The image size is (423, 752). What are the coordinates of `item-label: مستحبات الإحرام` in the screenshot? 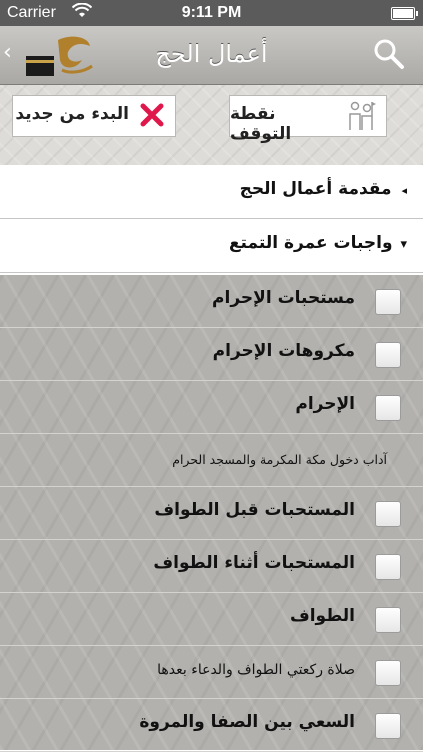 It's located at (283, 298).